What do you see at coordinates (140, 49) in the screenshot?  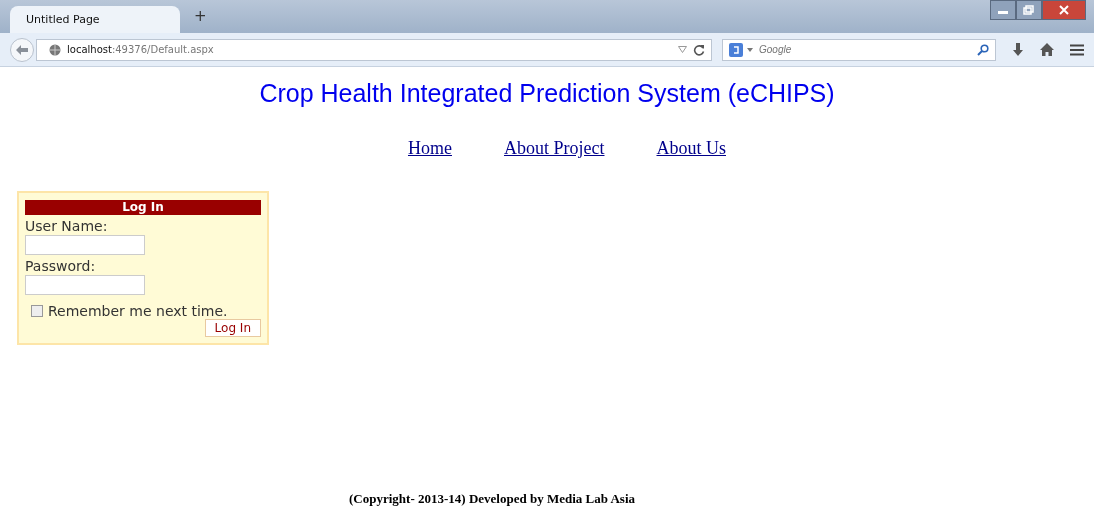 I see `url-text: localhost:49376/Default.aspx` at bounding box center [140, 49].